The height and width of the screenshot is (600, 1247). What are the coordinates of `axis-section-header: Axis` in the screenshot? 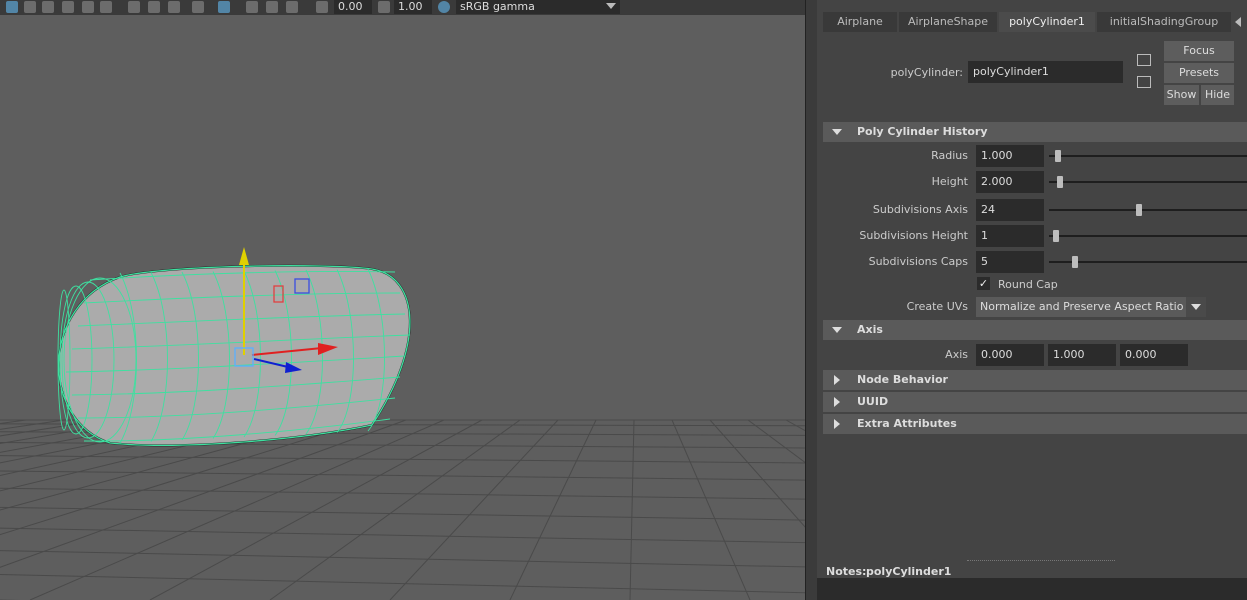 It's located at (1035, 330).